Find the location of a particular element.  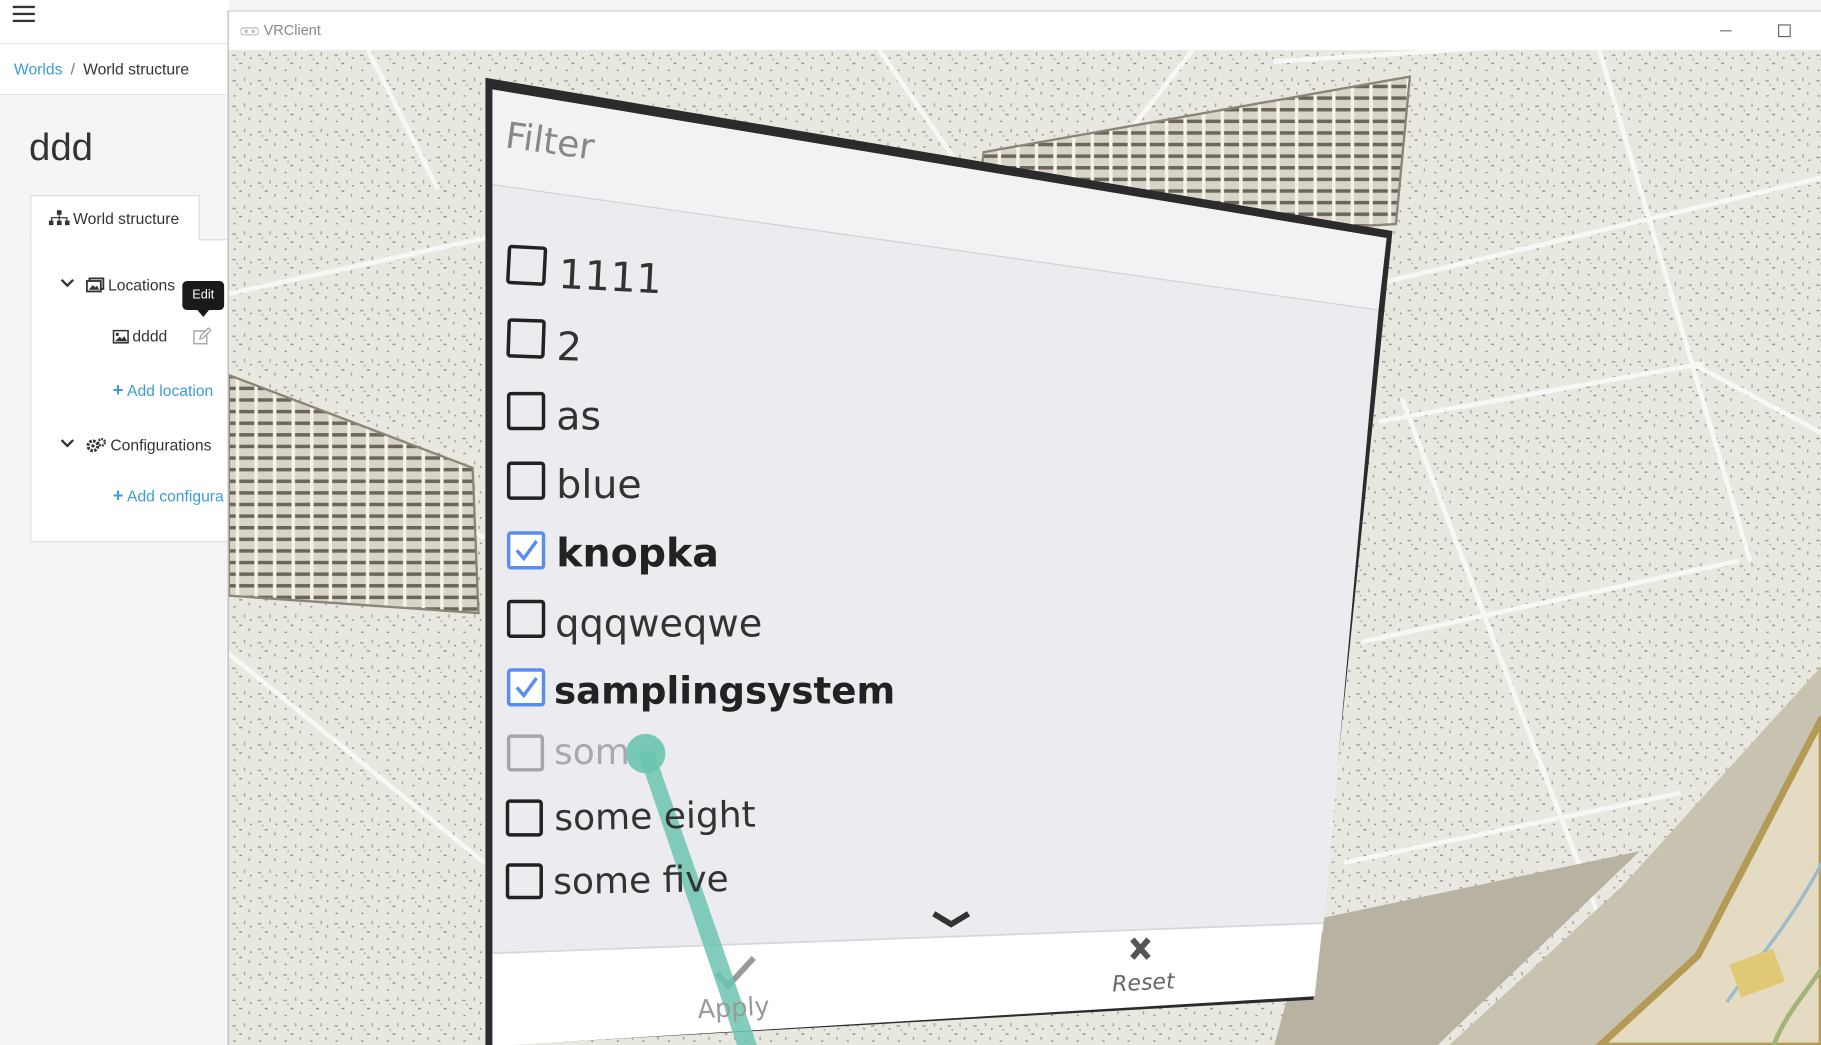

edit-icon is located at coordinates (202, 336).